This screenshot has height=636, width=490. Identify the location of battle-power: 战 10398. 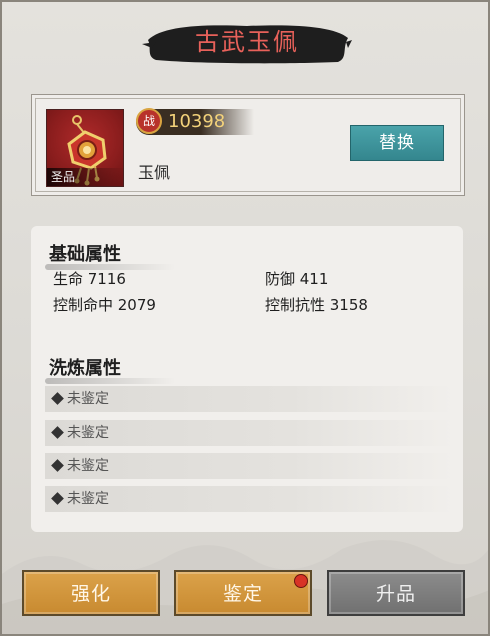
(195, 121).